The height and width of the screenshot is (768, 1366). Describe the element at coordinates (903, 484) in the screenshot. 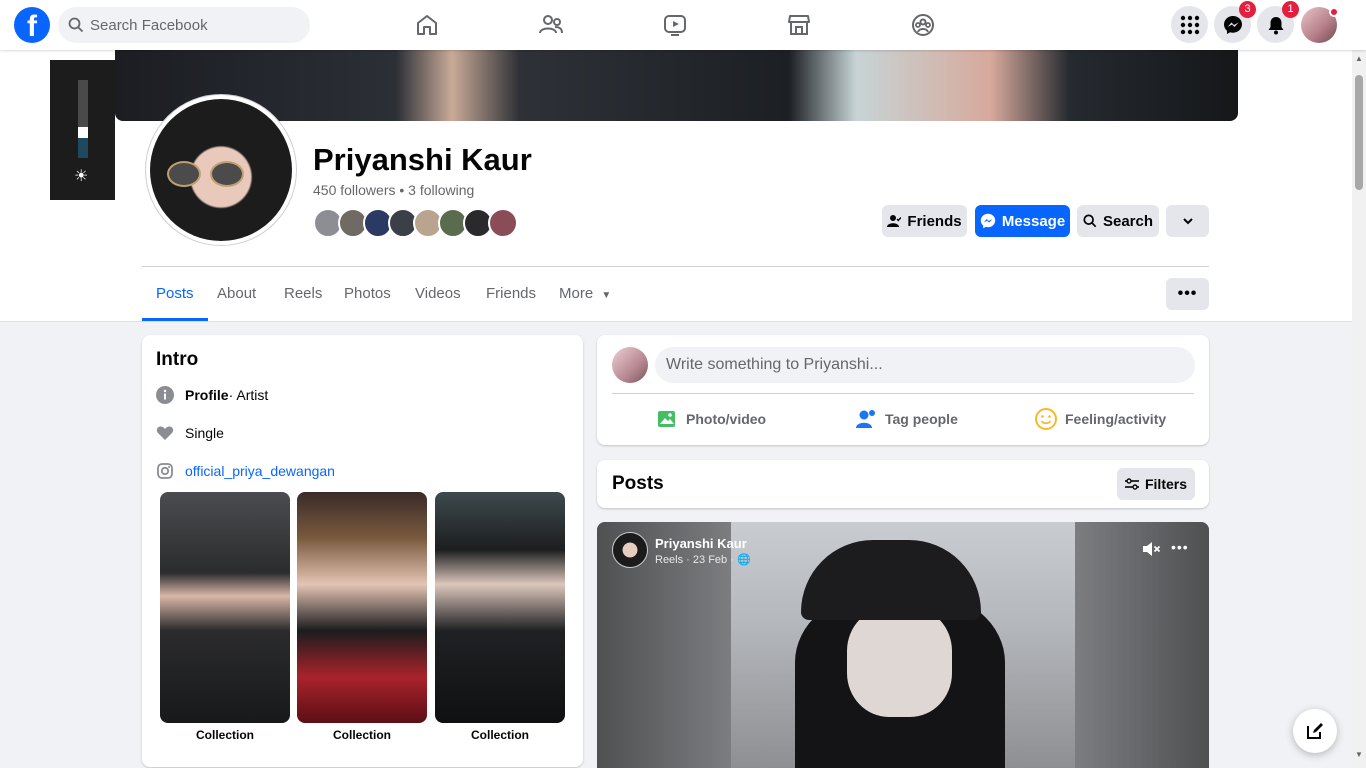

I see `posts-header-card: Posts Filters` at that location.